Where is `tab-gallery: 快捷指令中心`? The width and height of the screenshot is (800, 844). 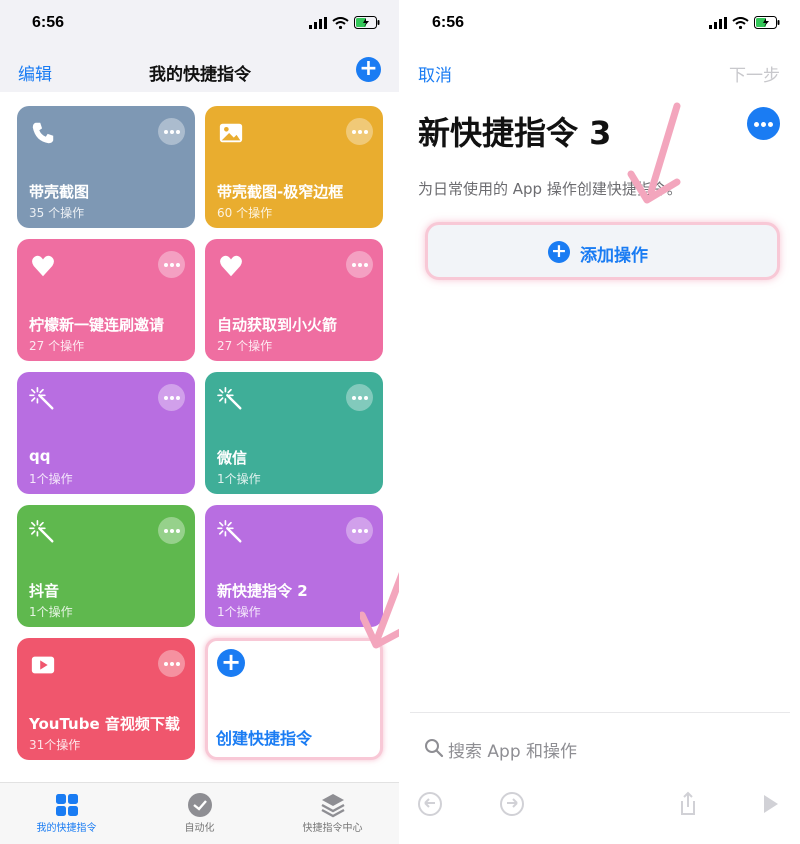
tab-gallery: 快捷指令中心 is located at coordinates (332, 813).